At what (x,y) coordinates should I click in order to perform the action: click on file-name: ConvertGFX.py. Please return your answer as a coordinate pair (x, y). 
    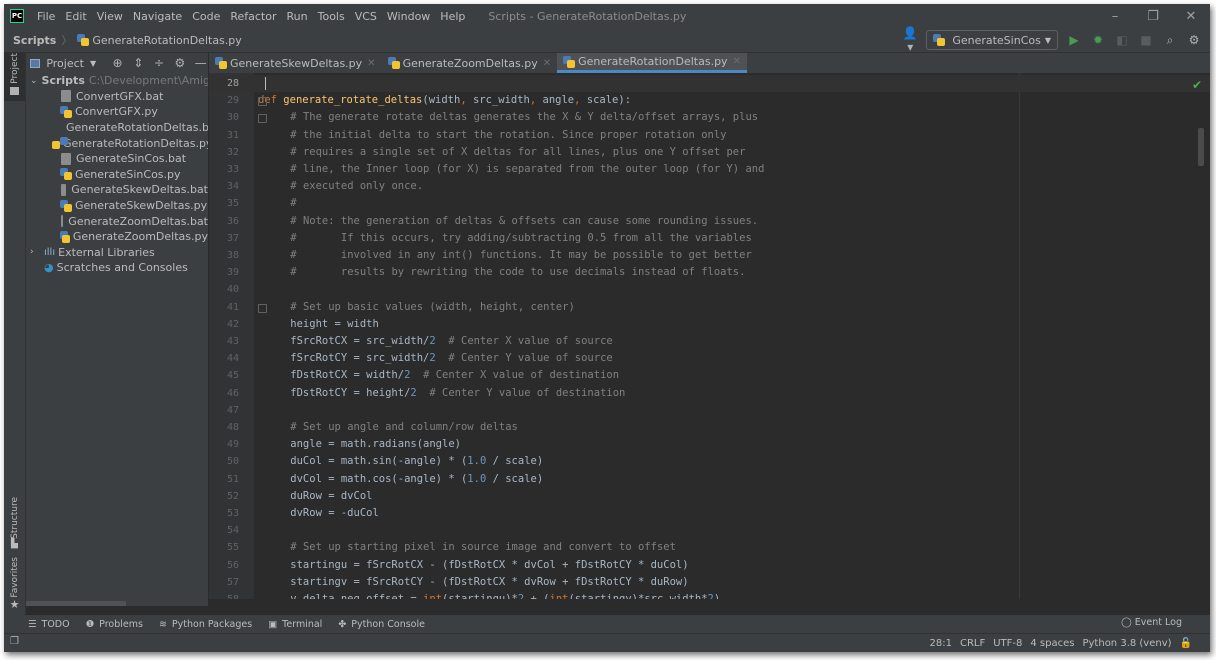
    Looking at the image, I should click on (116, 112).